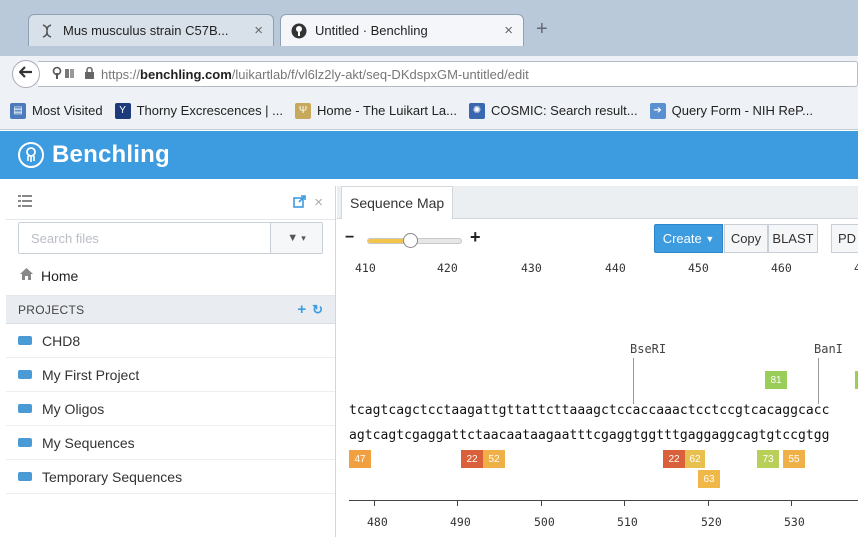  What do you see at coordinates (615, 268) in the screenshot?
I see `top-ruler-label: 440` at bounding box center [615, 268].